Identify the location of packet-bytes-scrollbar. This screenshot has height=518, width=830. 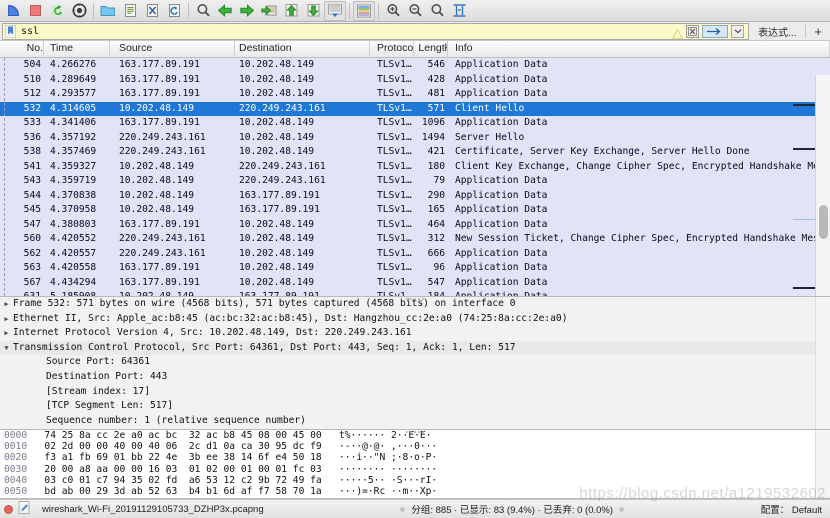
(822, 464).